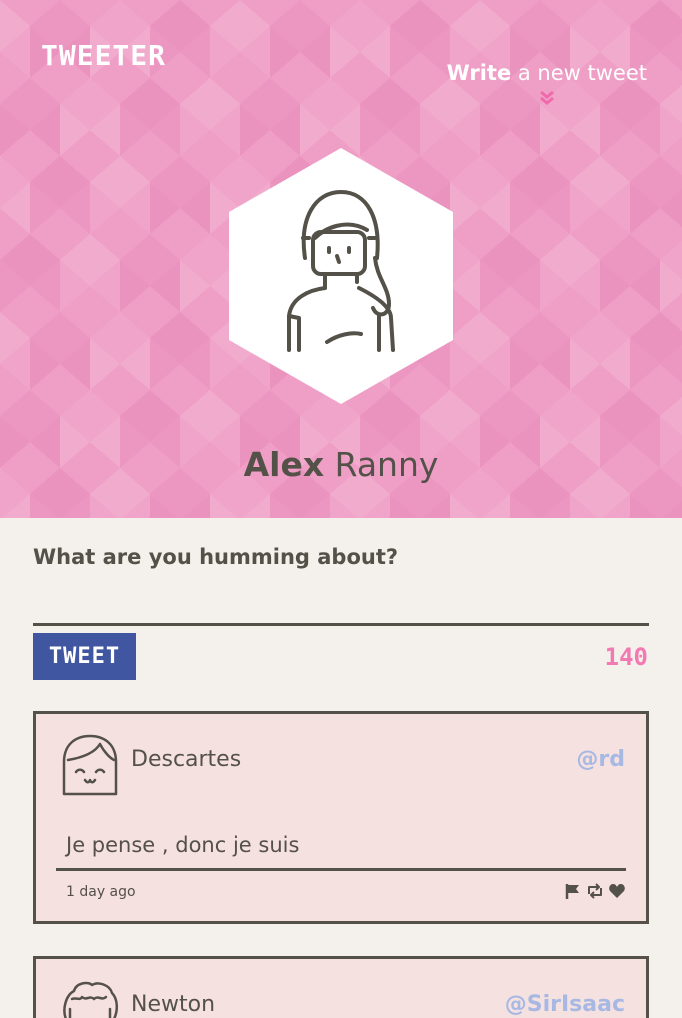 This screenshot has width=682, height=1018. I want to click on compose-link-rest: a new tweet, so click(579, 73).